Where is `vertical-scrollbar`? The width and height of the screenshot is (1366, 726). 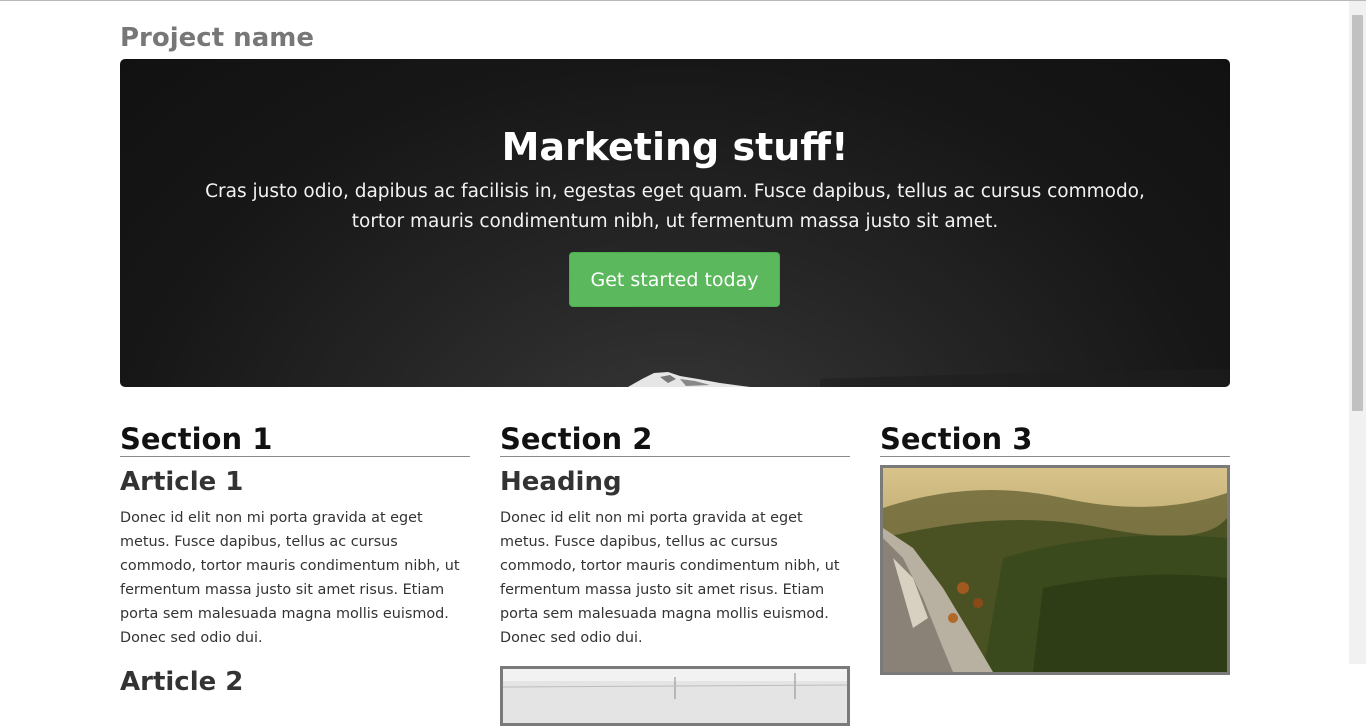
vertical-scrollbar is located at coordinates (1357, 332).